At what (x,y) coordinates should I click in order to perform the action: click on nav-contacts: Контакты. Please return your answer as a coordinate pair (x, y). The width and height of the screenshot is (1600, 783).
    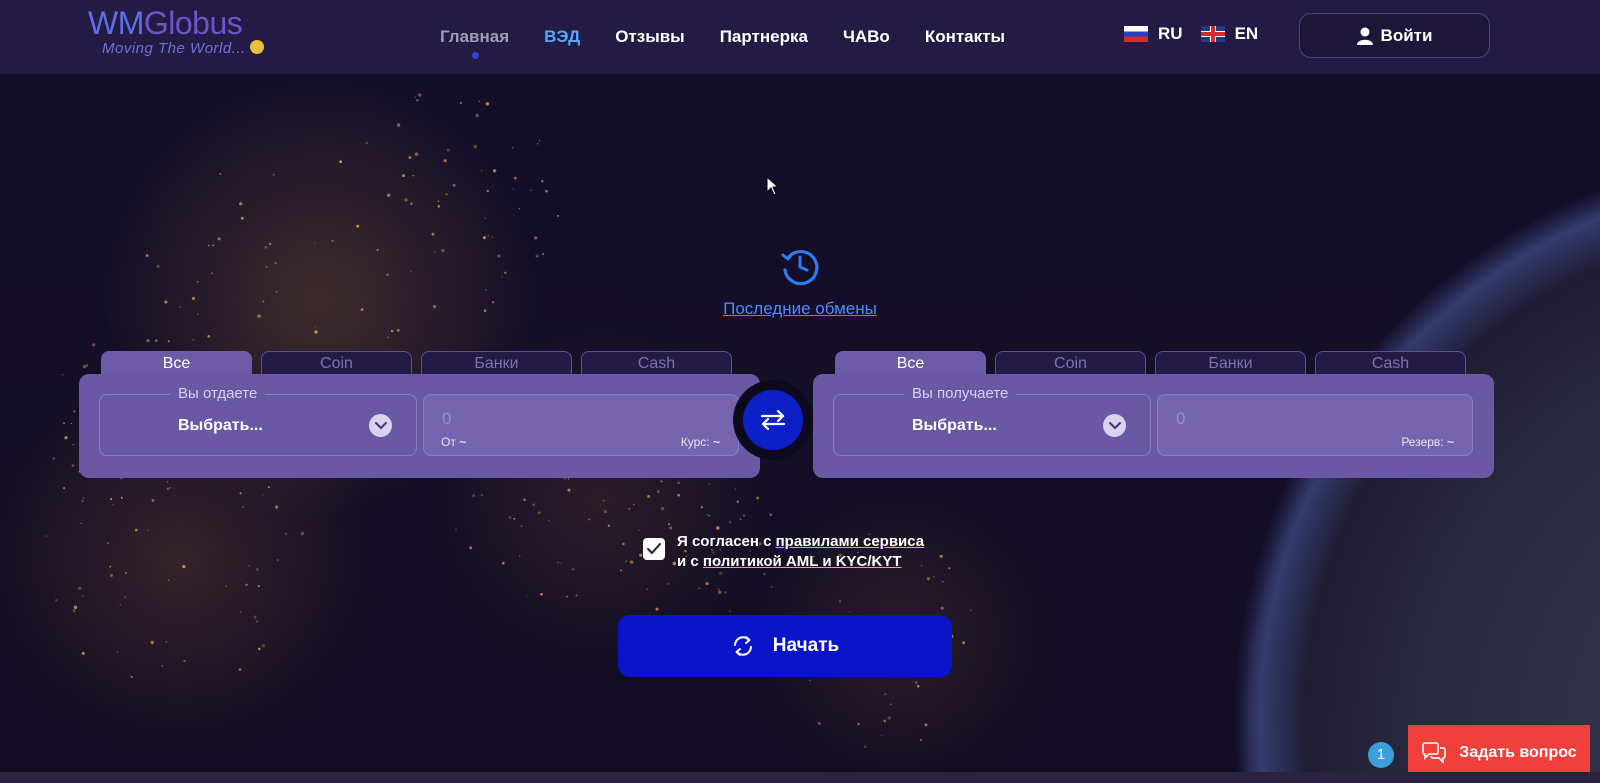
    Looking at the image, I should click on (965, 37).